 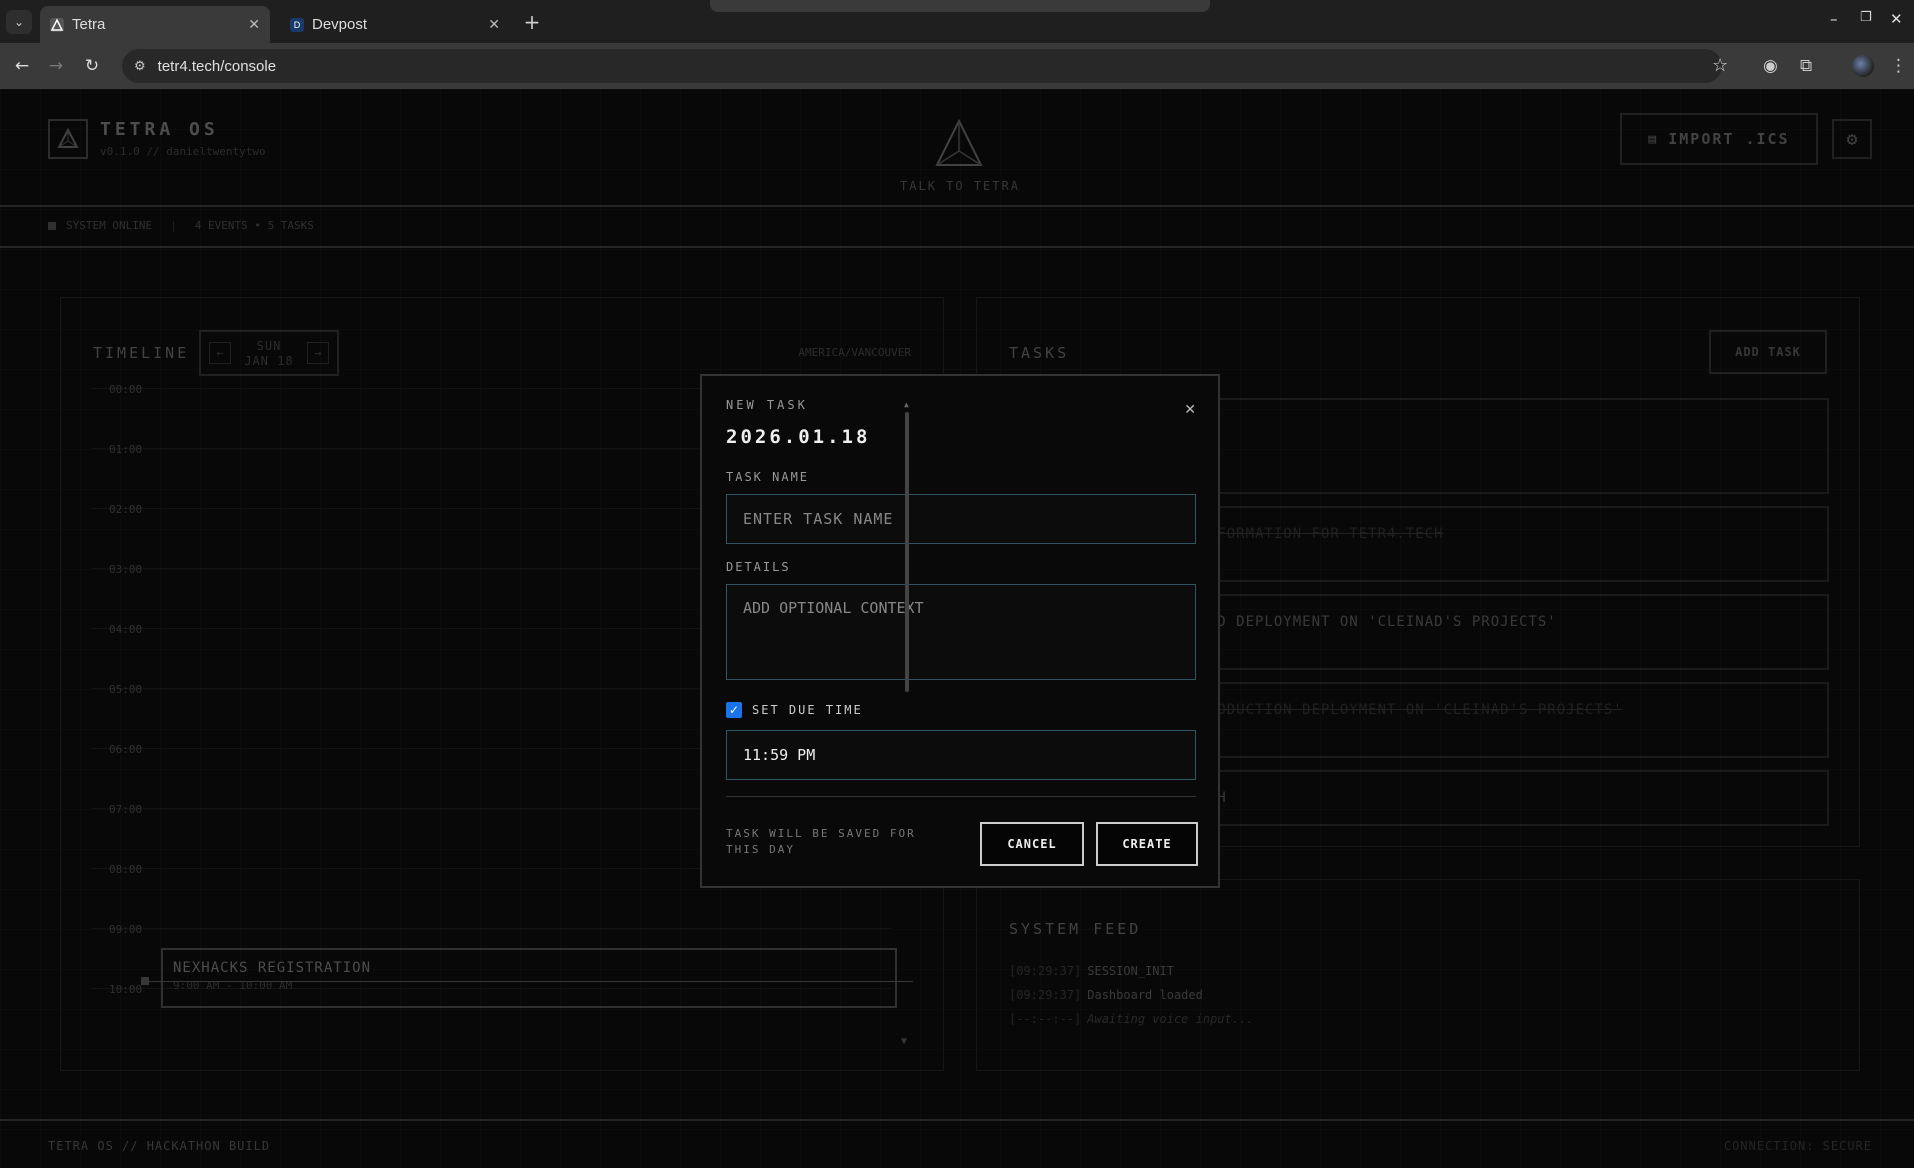 What do you see at coordinates (1190, 410) in the screenshot?
I see `close-icon: ✕` at bounding box center [1190, 410].